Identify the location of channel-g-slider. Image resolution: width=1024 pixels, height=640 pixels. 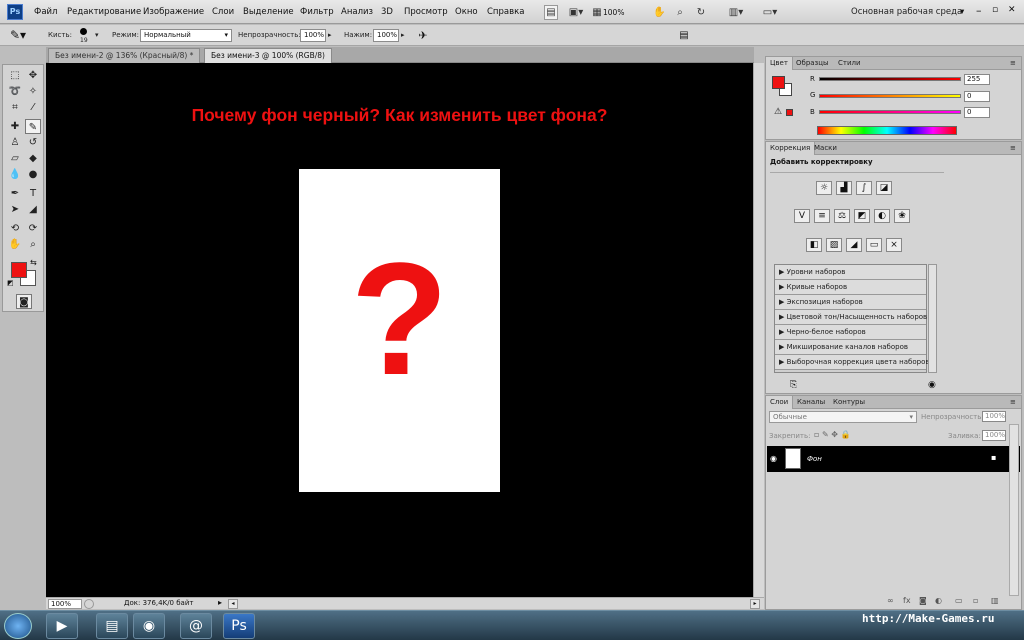
(890, 96).